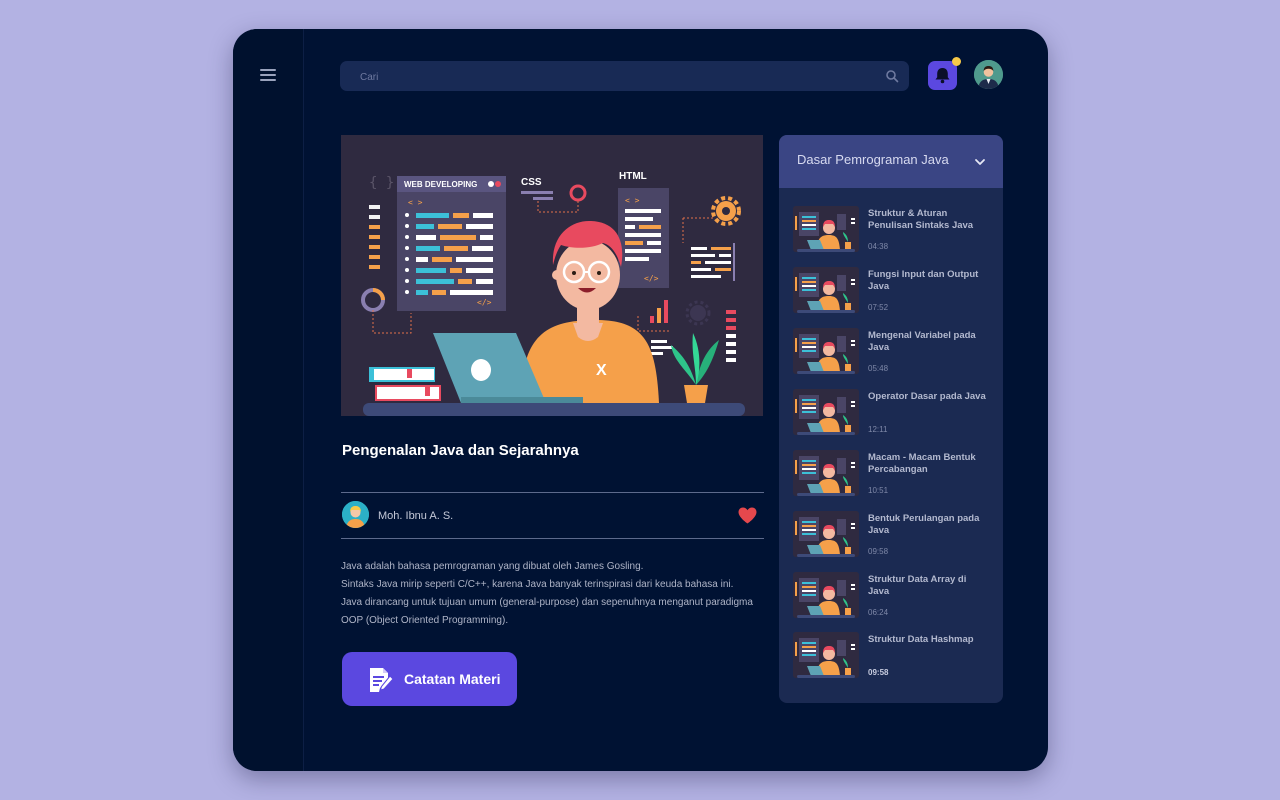 The image size is (1280, 800). What do you see at coordinates (601, 370) in the screenshot?
I see `svg-text: X` at bounding box center [601, 370].